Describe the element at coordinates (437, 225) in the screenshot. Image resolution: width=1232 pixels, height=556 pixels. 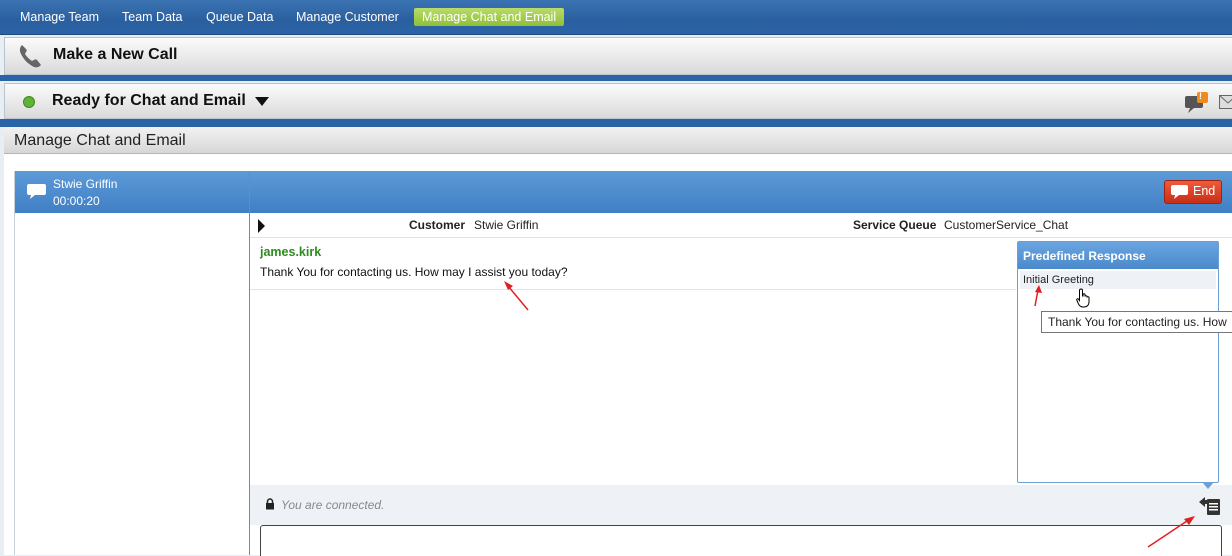
I see `customer-label: Customer` at that location.